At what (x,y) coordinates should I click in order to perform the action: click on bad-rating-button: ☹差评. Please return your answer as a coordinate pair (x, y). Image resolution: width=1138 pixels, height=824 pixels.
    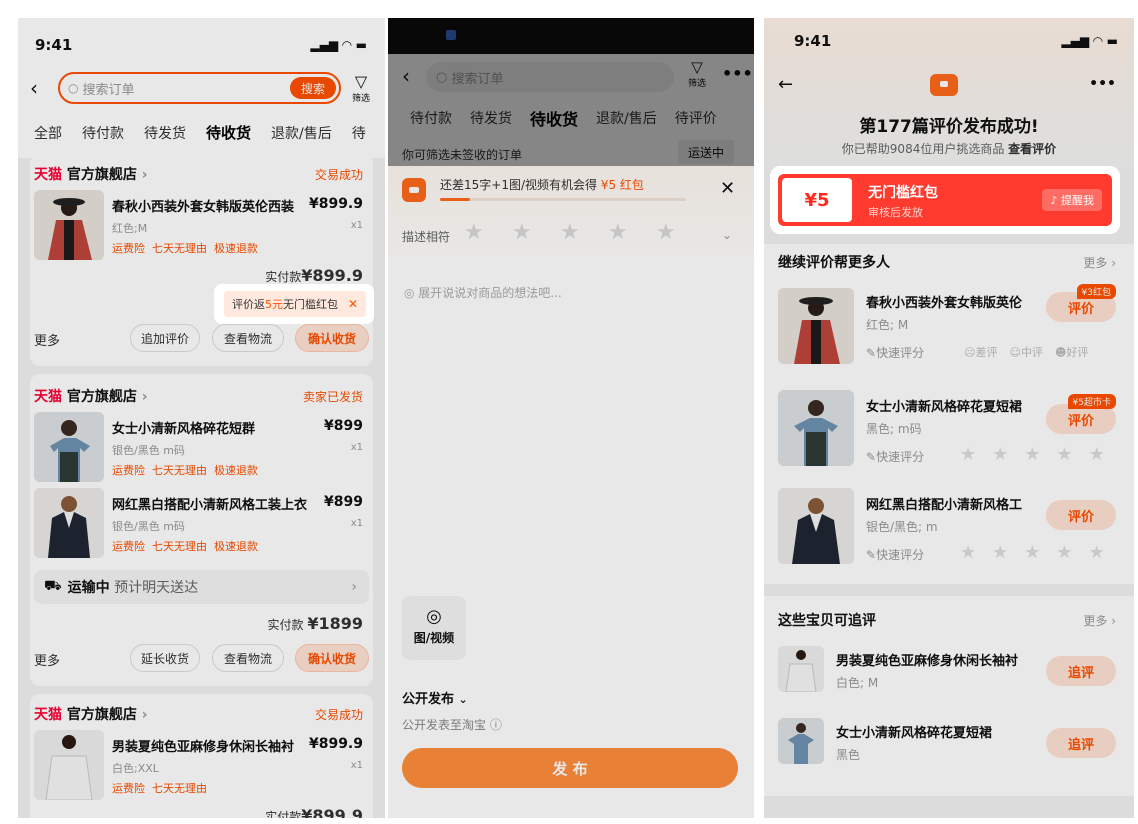
    Looking at the image, I should click on (980, 352).